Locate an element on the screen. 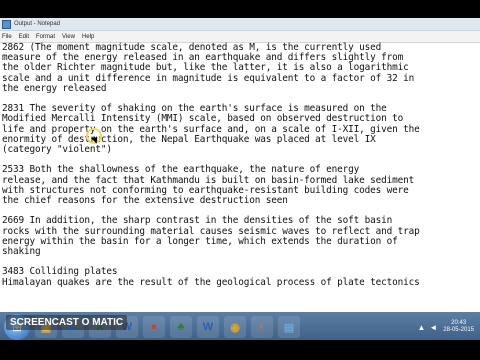  taskbar-chrome-icon: ◉ is located at coordinates (235, 327).